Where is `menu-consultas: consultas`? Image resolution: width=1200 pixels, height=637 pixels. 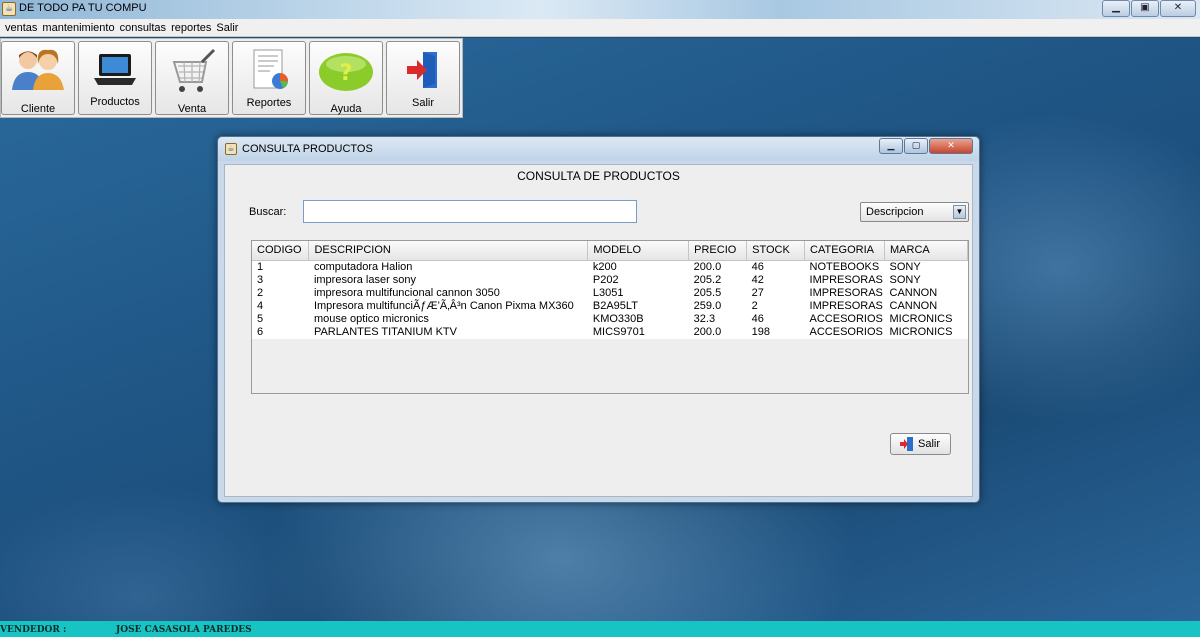
menu-consultas: consultas is located at coordinates (143, 28).